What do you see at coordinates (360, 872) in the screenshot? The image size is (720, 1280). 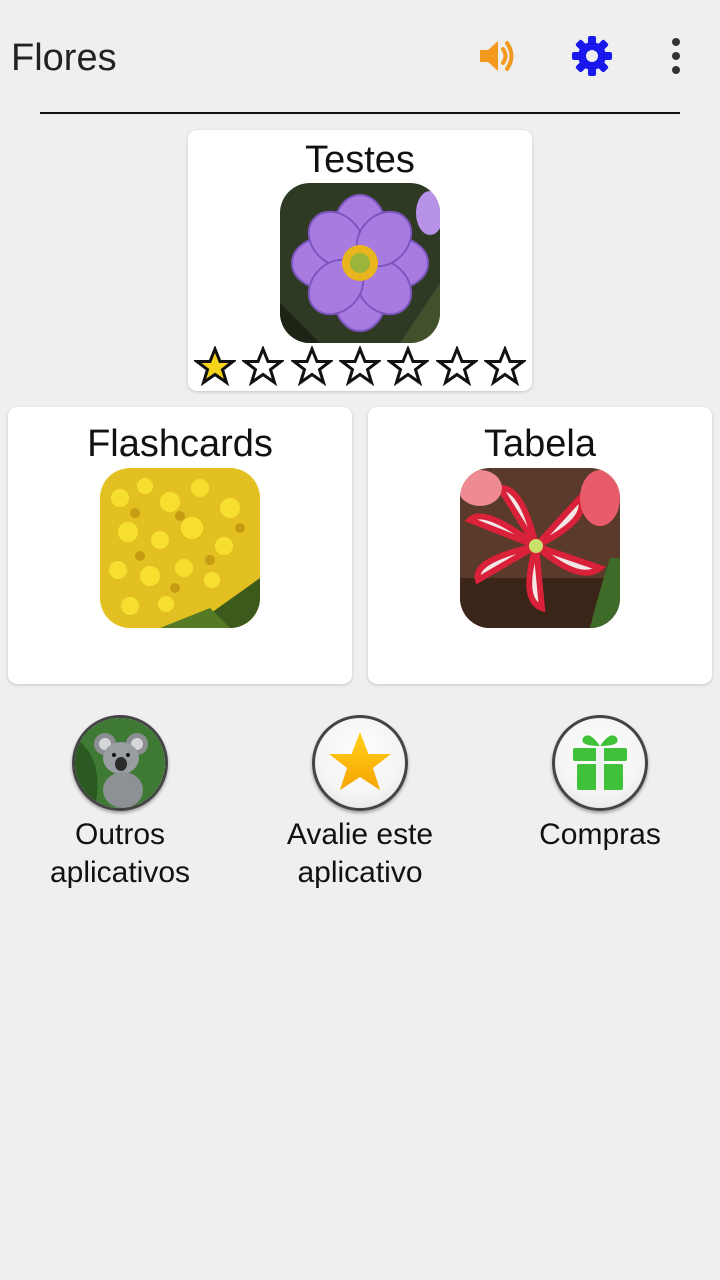 I see `rate-app-label-line2: aplicativo` at bounding box center [360, 872].